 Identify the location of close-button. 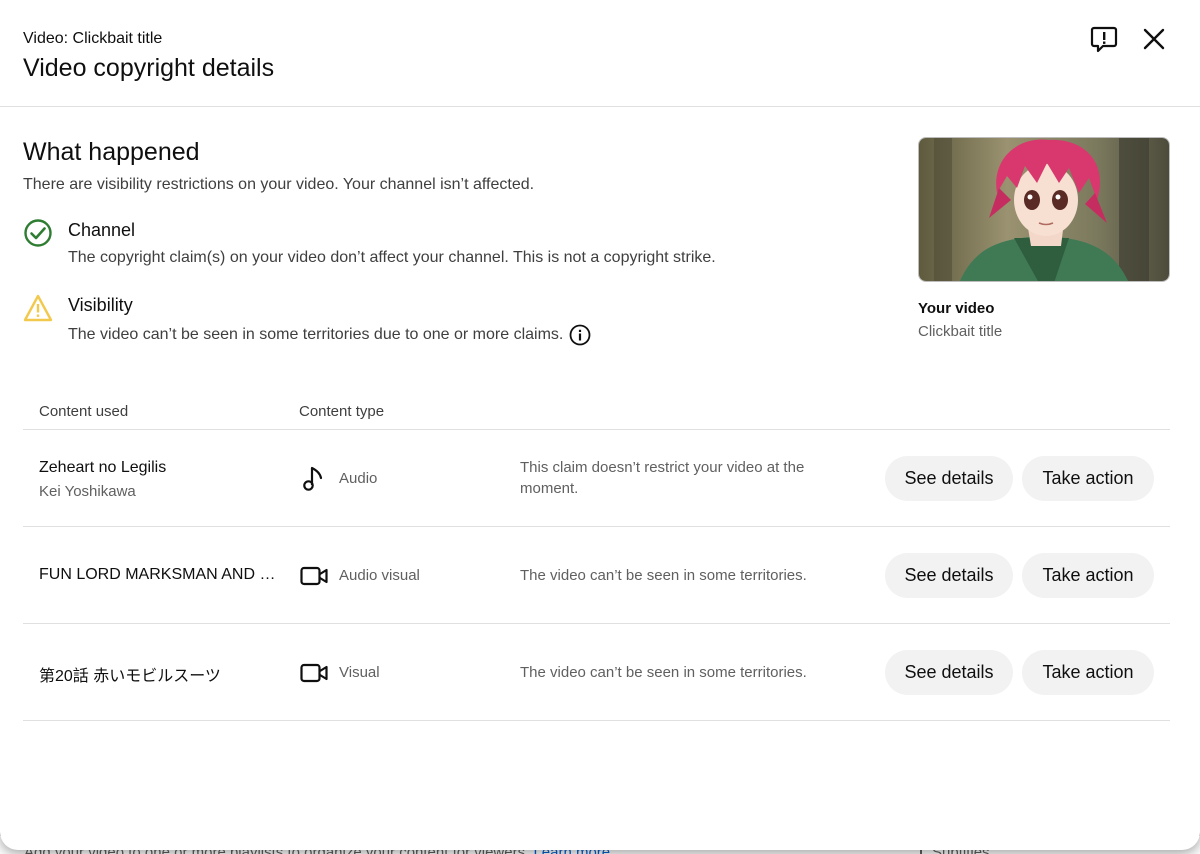
(1154, 39).